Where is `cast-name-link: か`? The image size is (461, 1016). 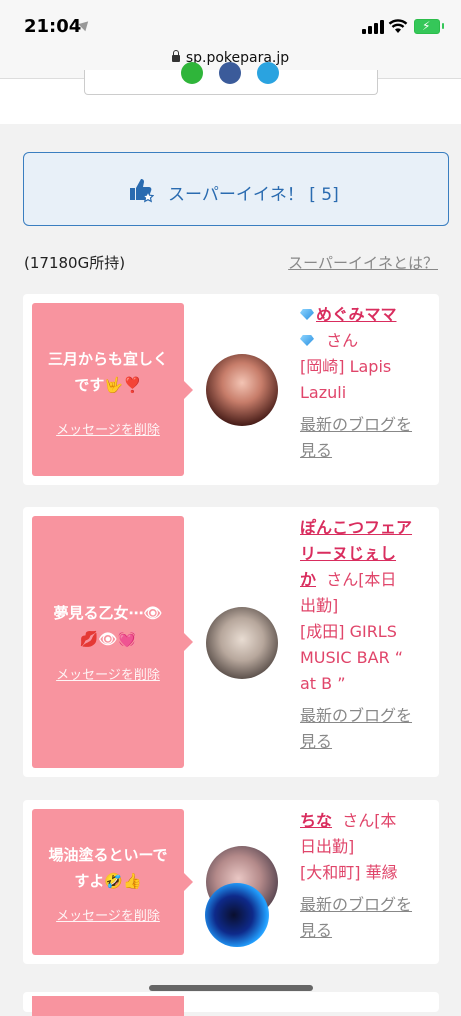 cast-name-link: か is located at coordinates (308, 579).